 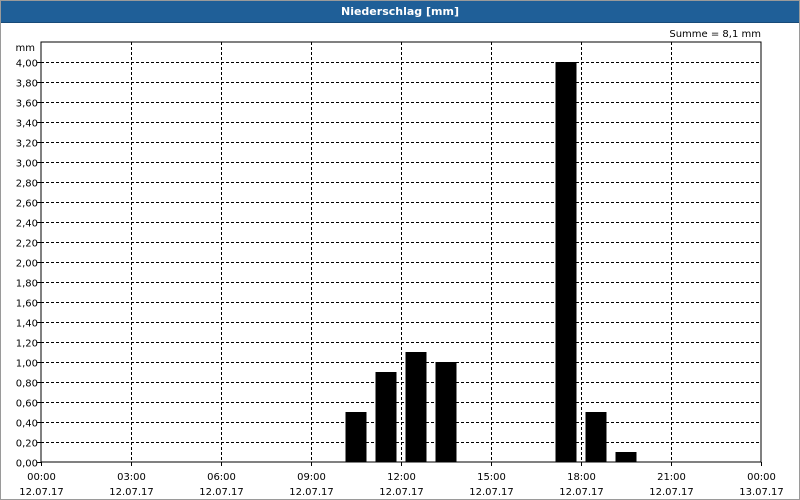 I want to click on y-tick-label: 1,40, so click(x=27, y=324).